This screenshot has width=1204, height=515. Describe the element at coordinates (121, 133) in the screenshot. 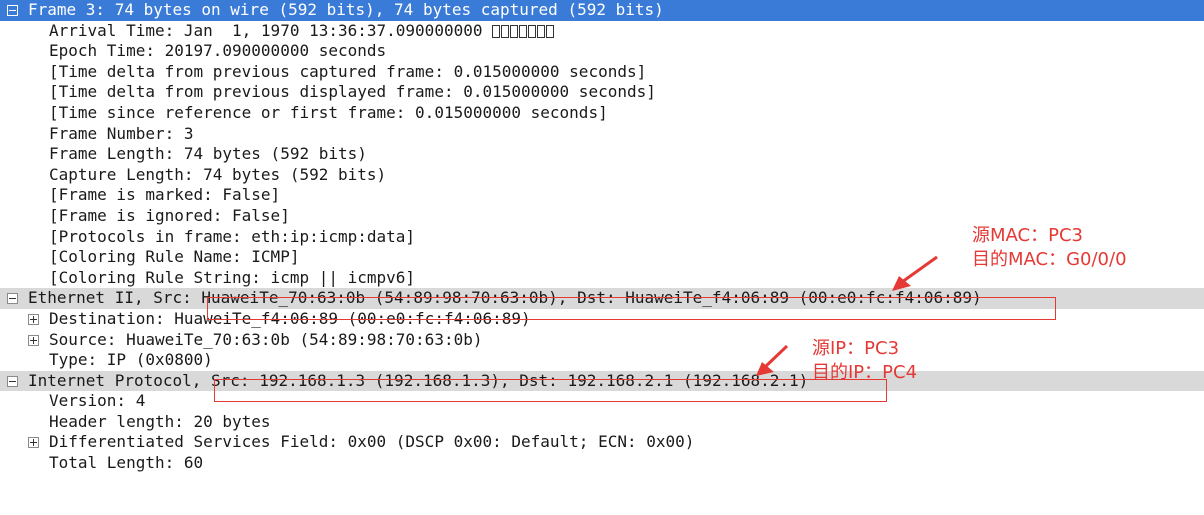

I see `frame-number-text: Frame Number: 3` at that location.